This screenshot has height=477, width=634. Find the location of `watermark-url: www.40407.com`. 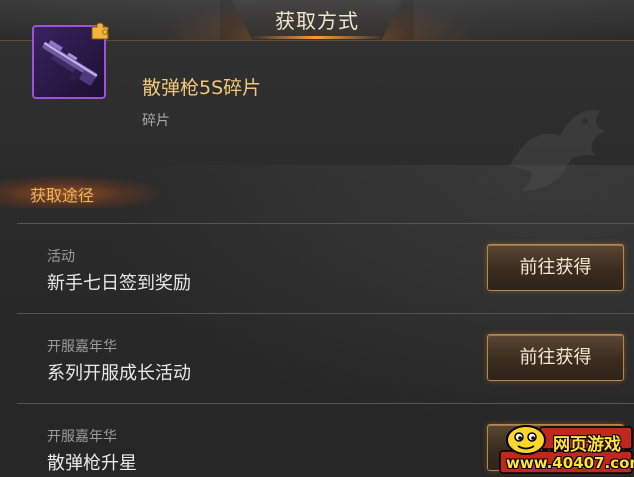

watermark-url: www.40407.com is located at coordinates (570, 463).